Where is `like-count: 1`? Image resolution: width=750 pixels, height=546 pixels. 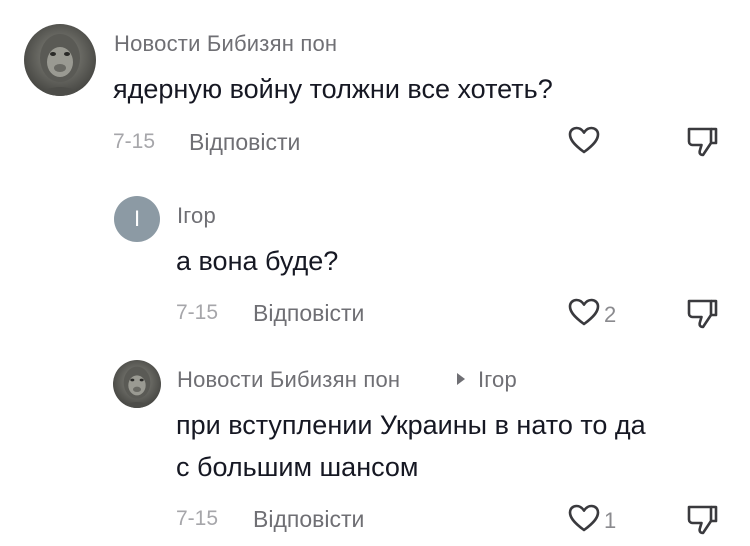 like-count: 1 is located at coordinates (610, 520).